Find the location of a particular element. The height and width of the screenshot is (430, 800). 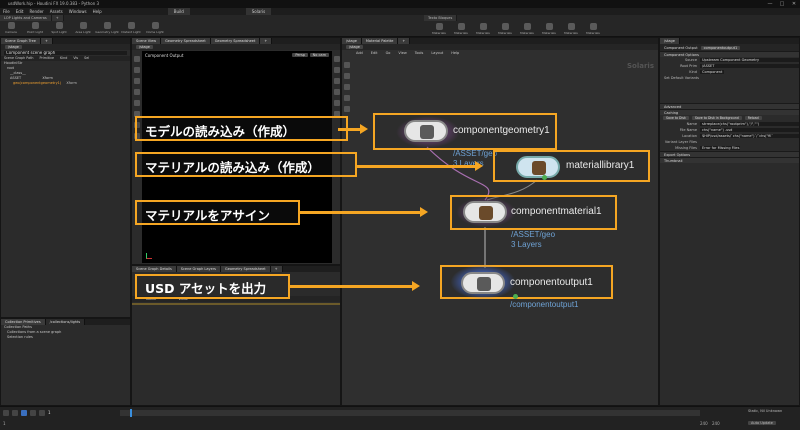

annotation-usd-output: USD アセットを出力 is located at coordinates (206, 288).